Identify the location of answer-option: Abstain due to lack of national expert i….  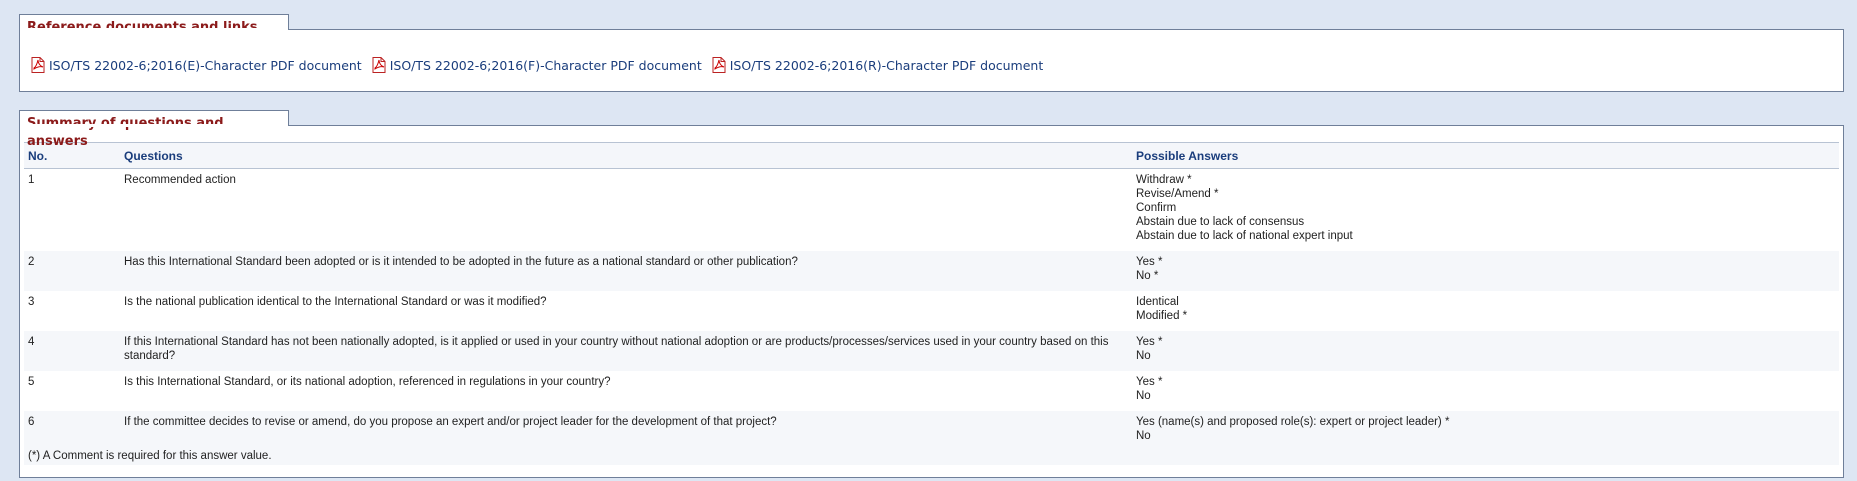
(1244, 236).